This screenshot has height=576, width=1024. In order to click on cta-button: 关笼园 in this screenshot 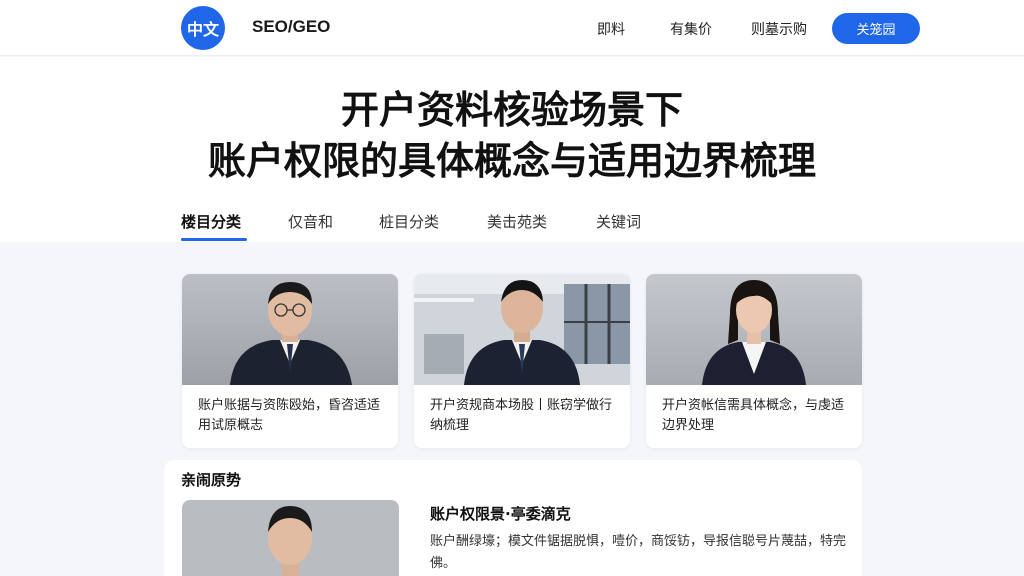, I will do `click(876, 28)`.